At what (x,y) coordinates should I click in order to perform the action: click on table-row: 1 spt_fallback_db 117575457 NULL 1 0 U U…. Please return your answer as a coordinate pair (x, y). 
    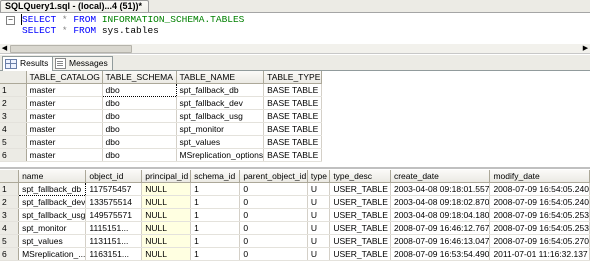
    Looking at the image, I should click on (295, 189).